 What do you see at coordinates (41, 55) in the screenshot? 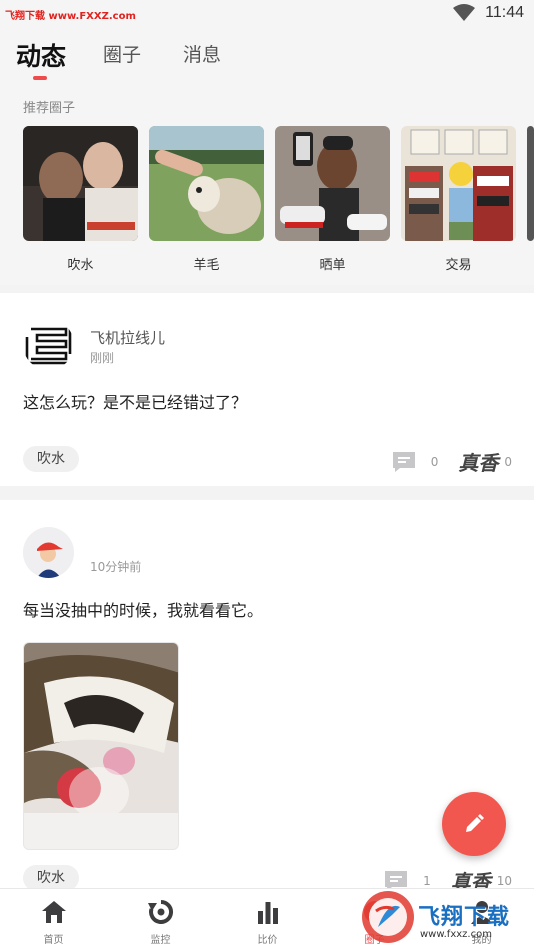
I see `tab-feed: 动态` at bounding box center [41, 55].